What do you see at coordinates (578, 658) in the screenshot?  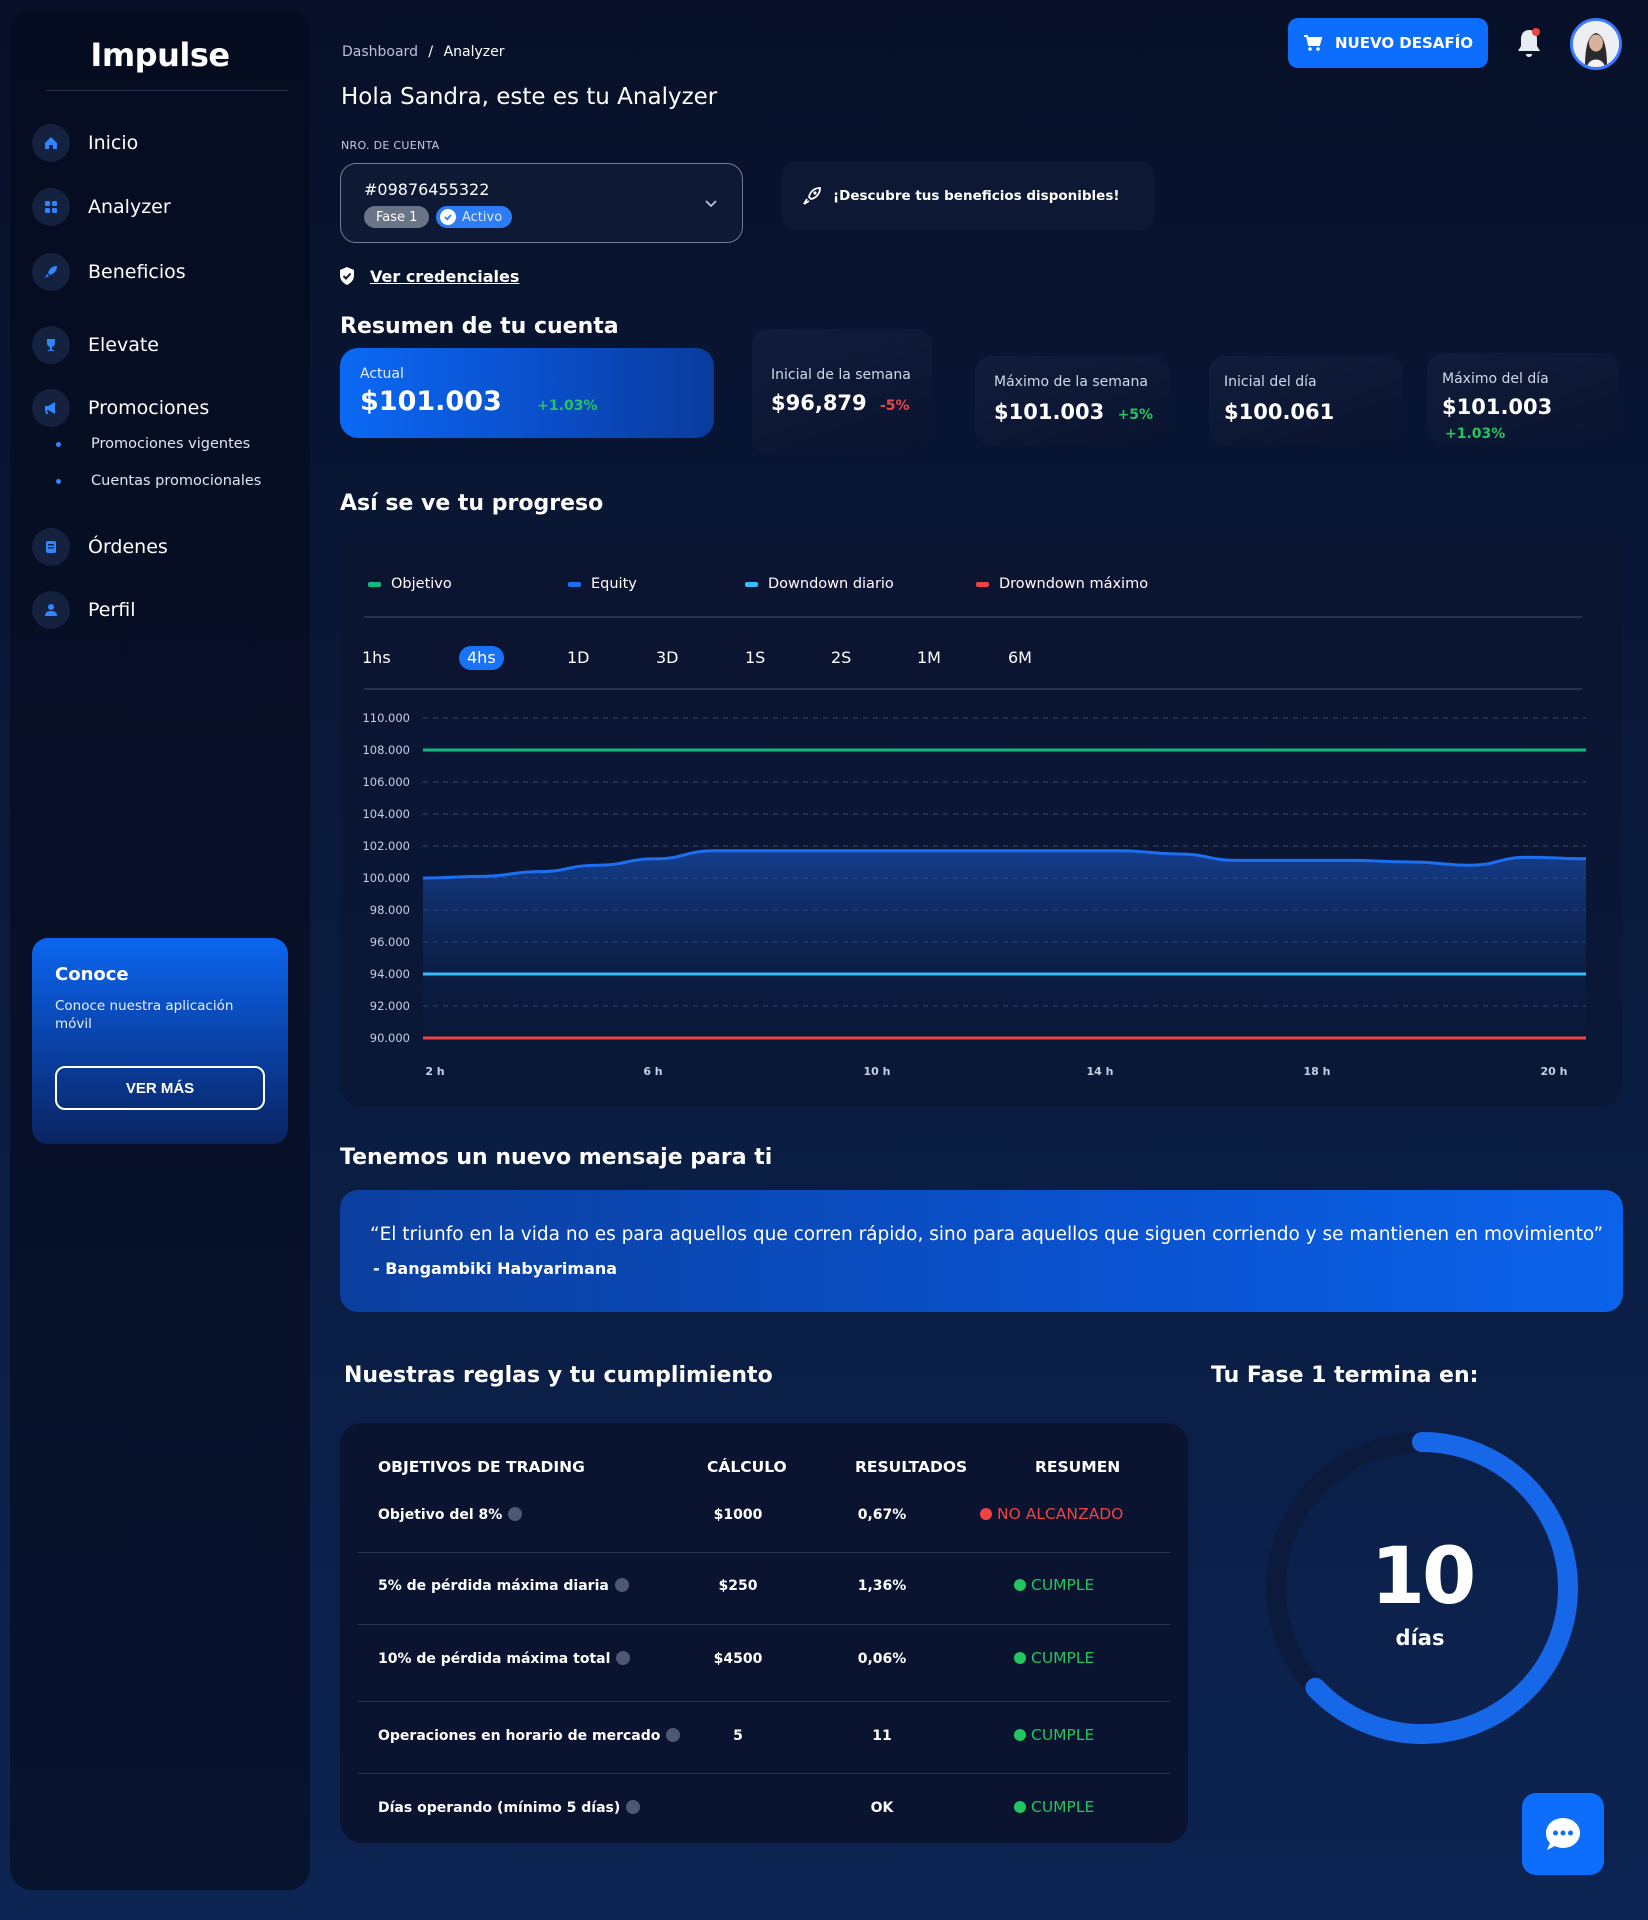 I see `timeframe-1d: 1D` at bounding box center [578, 658].